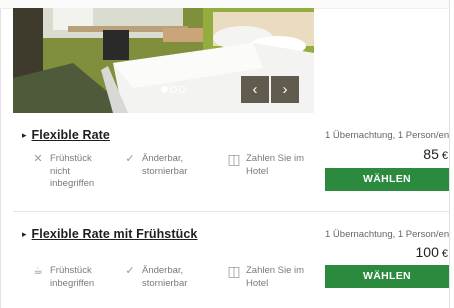 This screenshot has height=308, width=454. Describe the element at coordinates (38, 159) in the screenshot. I see `x-icon: ✕` at that location.